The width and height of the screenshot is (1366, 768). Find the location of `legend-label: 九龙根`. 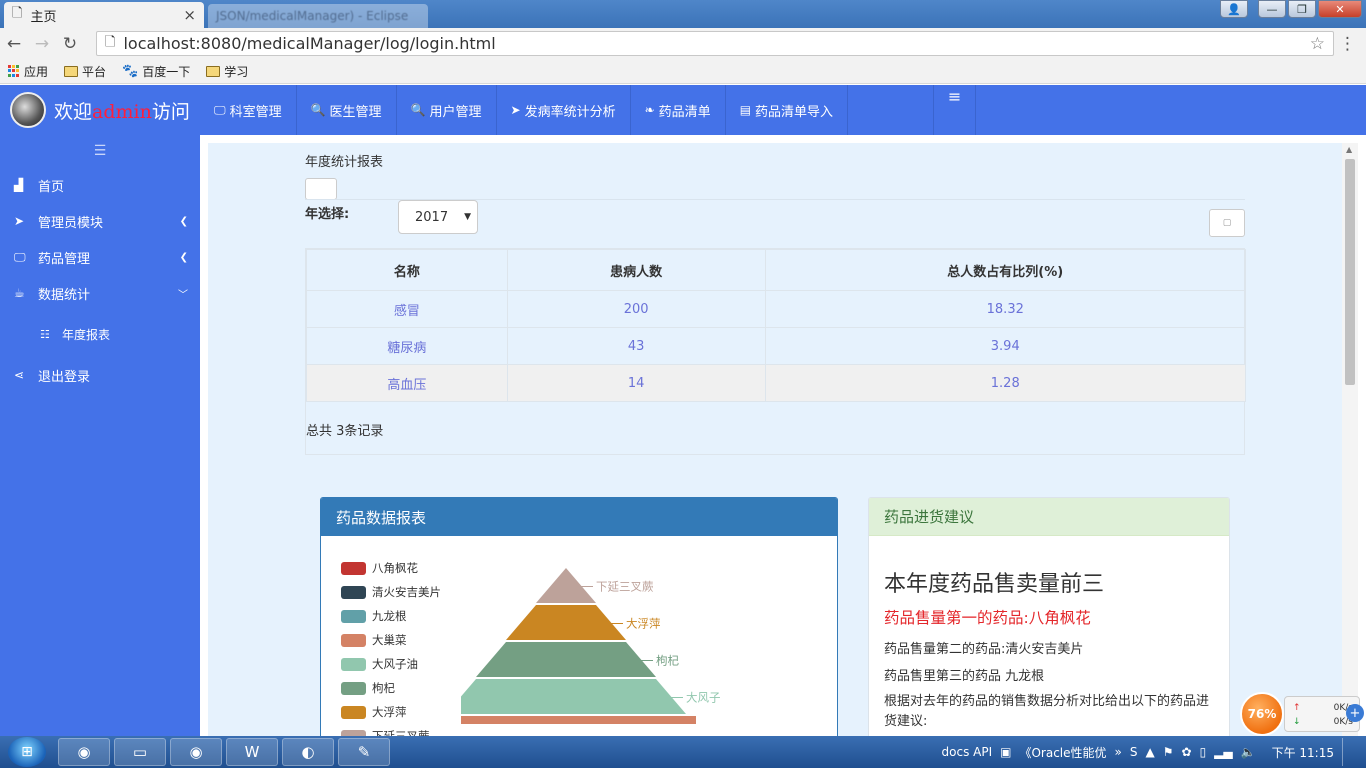

legend-label: 九龙根 is located at coordinates (389, 616).